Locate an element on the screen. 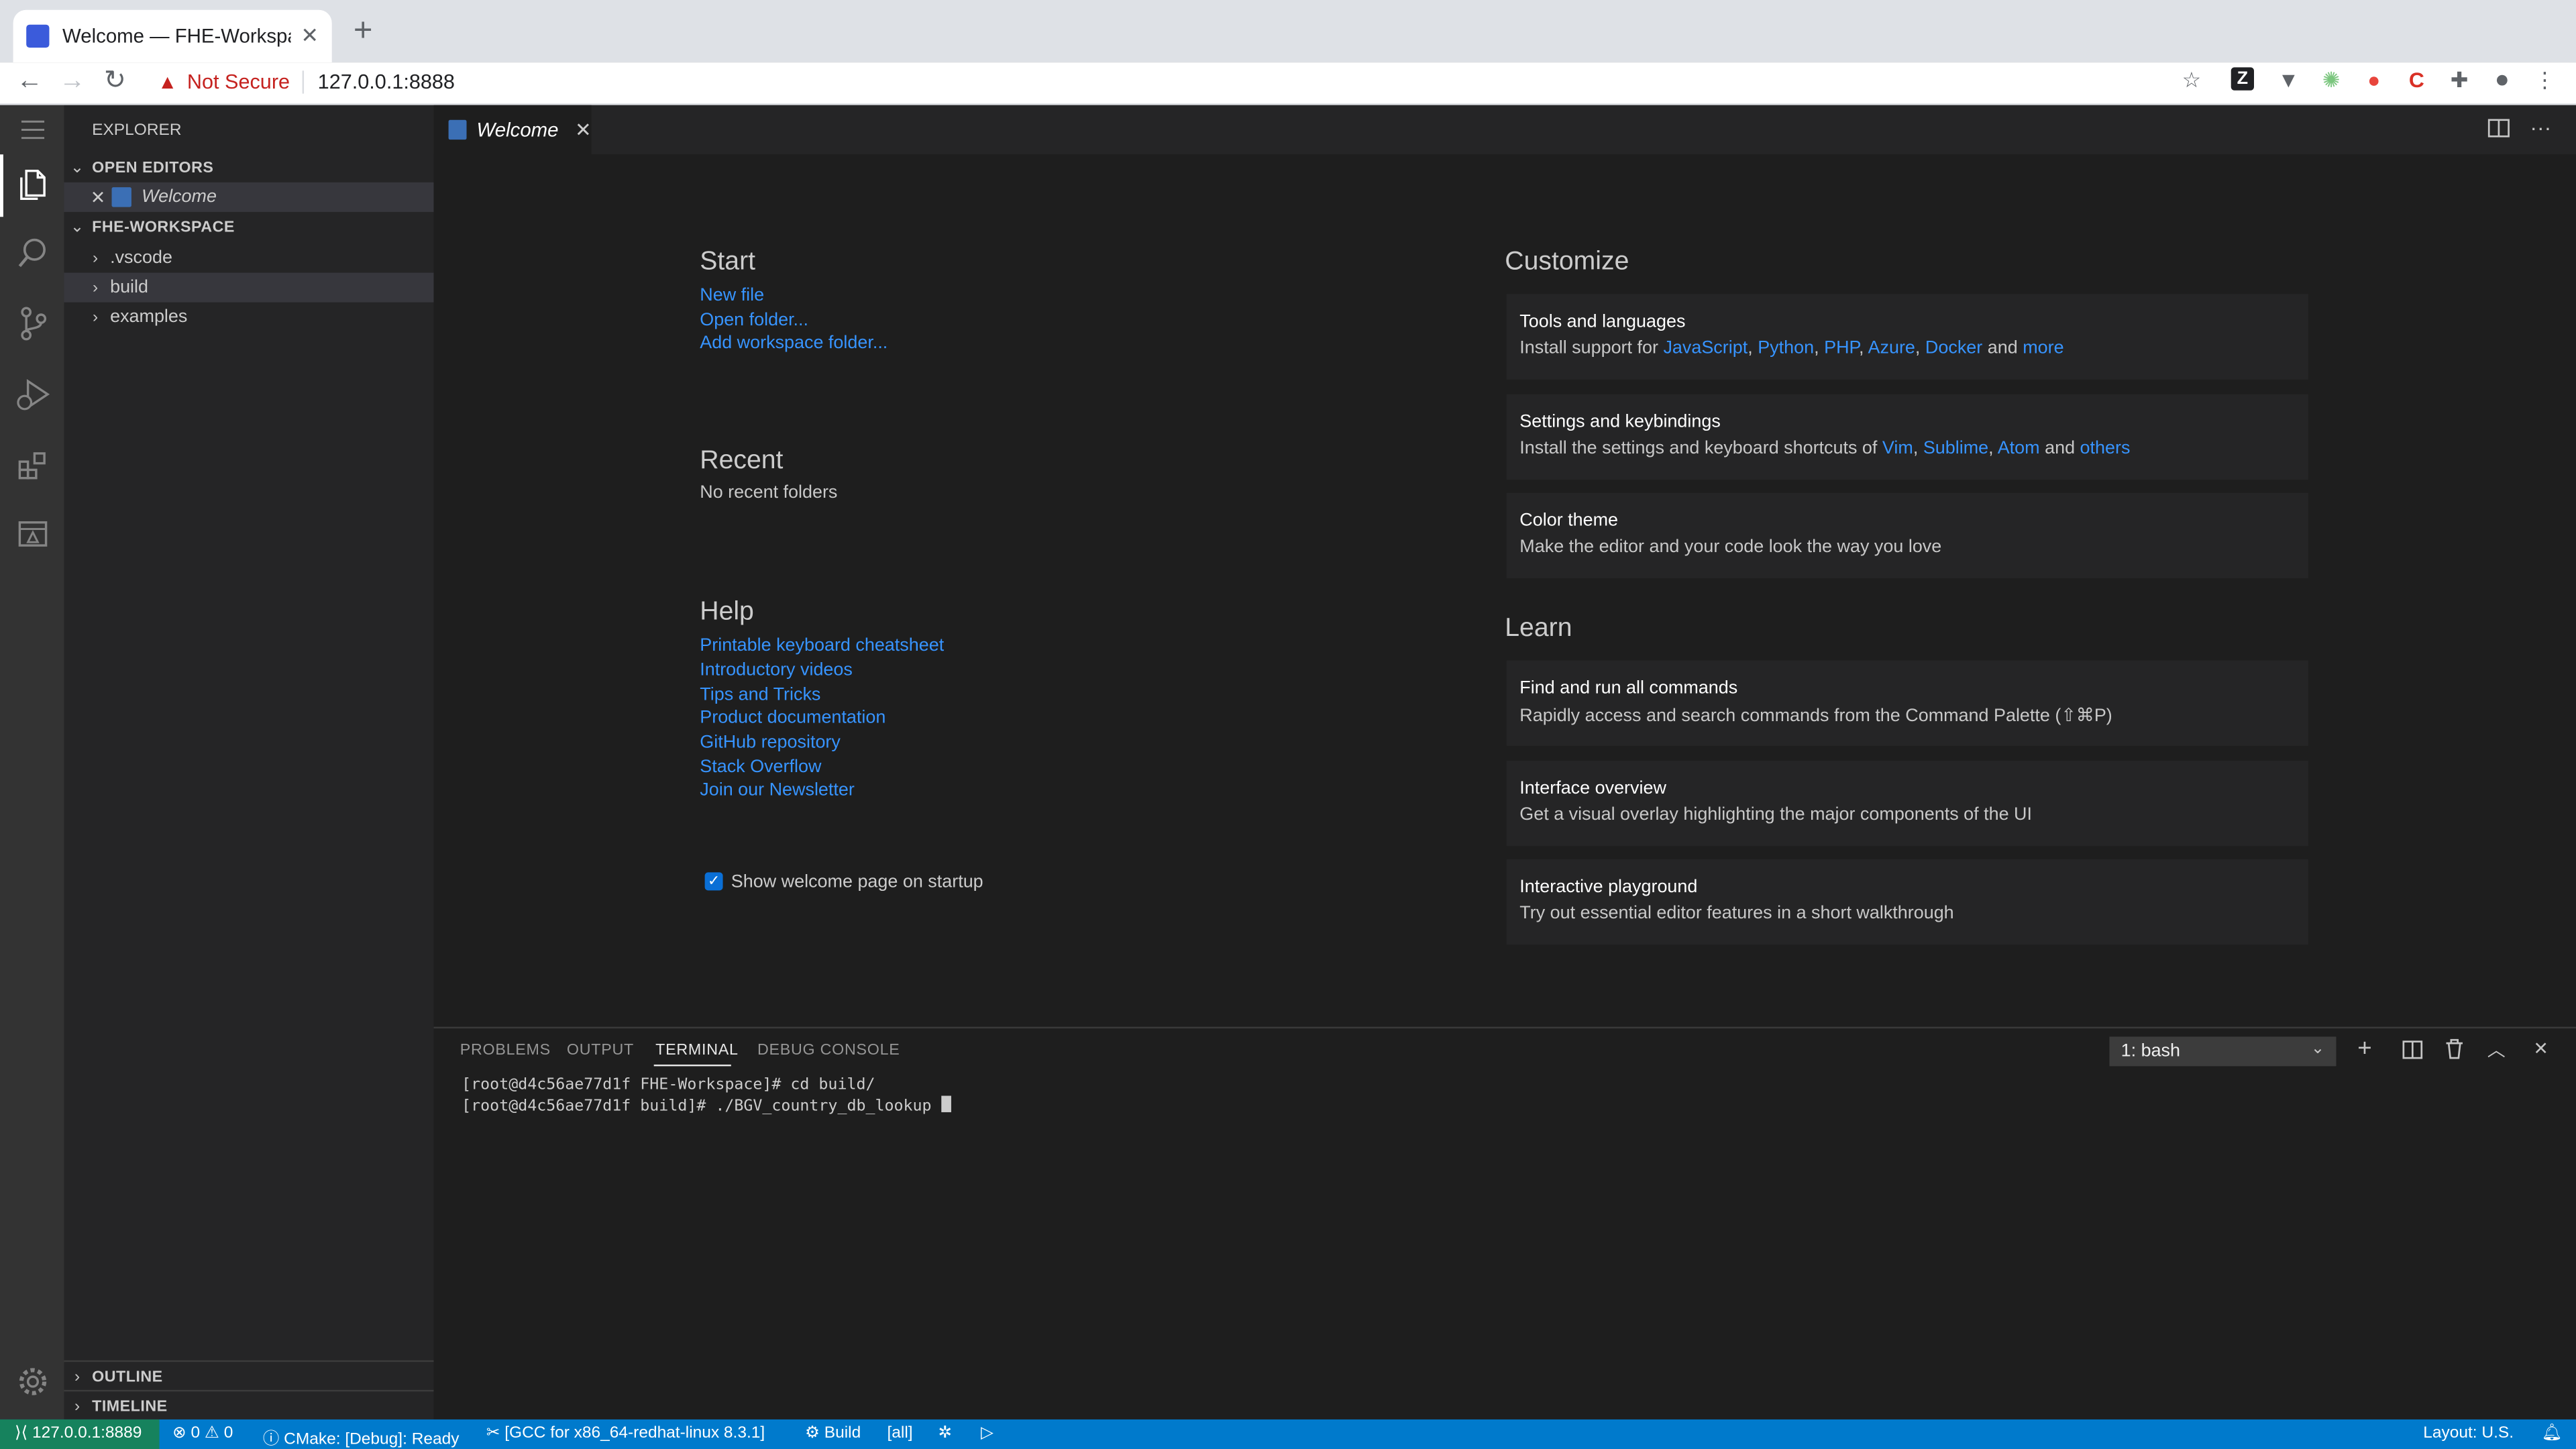  split-terminal-icon is located at coordinates (2412, 1049).